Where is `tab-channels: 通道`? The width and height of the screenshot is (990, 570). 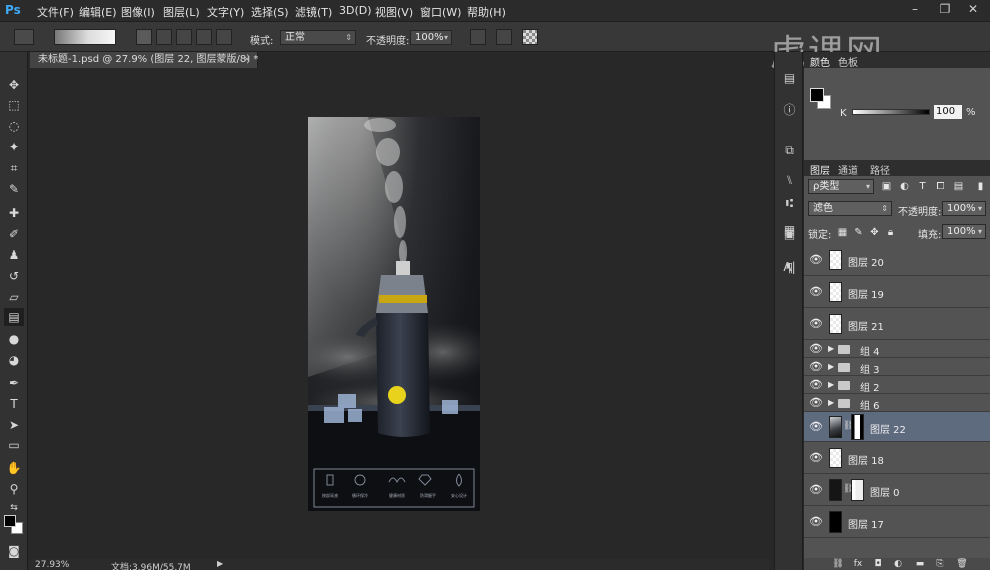
tab-channels: 通道 is located at coordinates (848, 169).